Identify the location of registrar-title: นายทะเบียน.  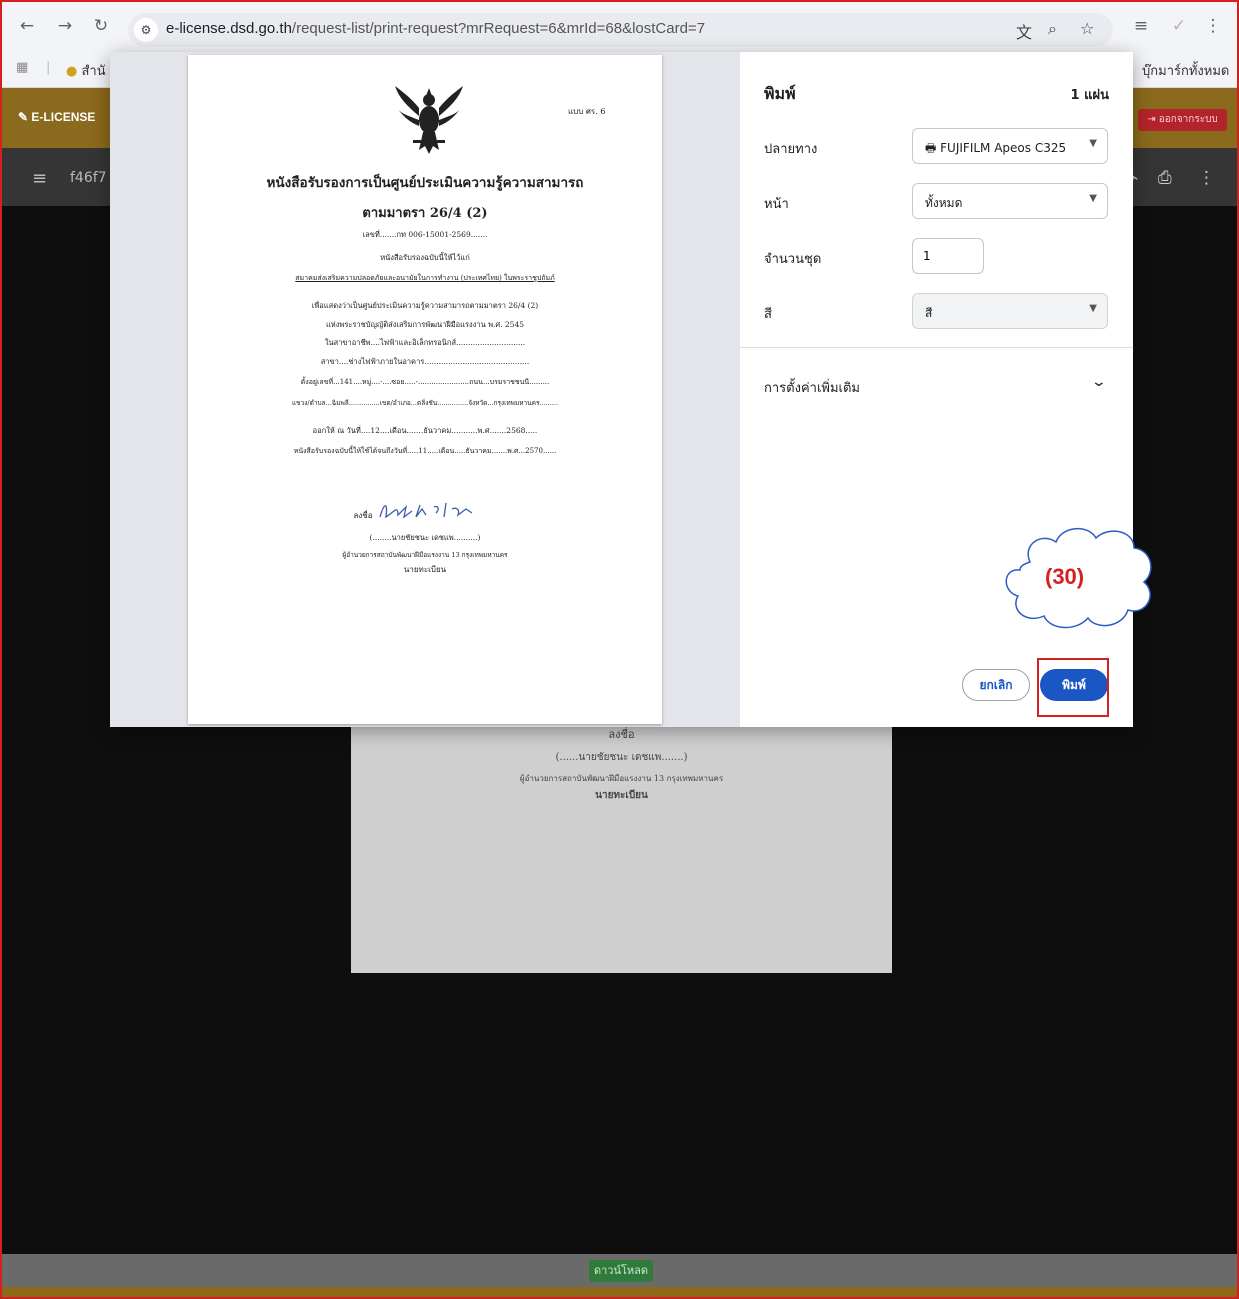
(425, 569).